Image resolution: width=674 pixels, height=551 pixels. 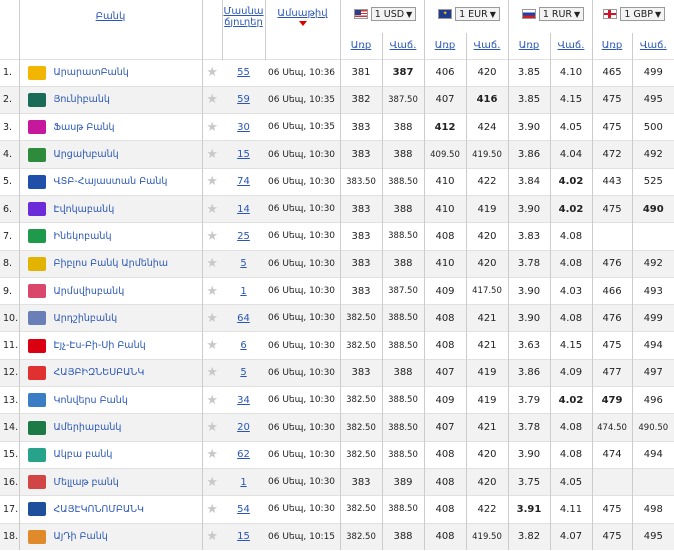 I want to click on rur-sell-header: Վաճ., so click(x=571, y=46).